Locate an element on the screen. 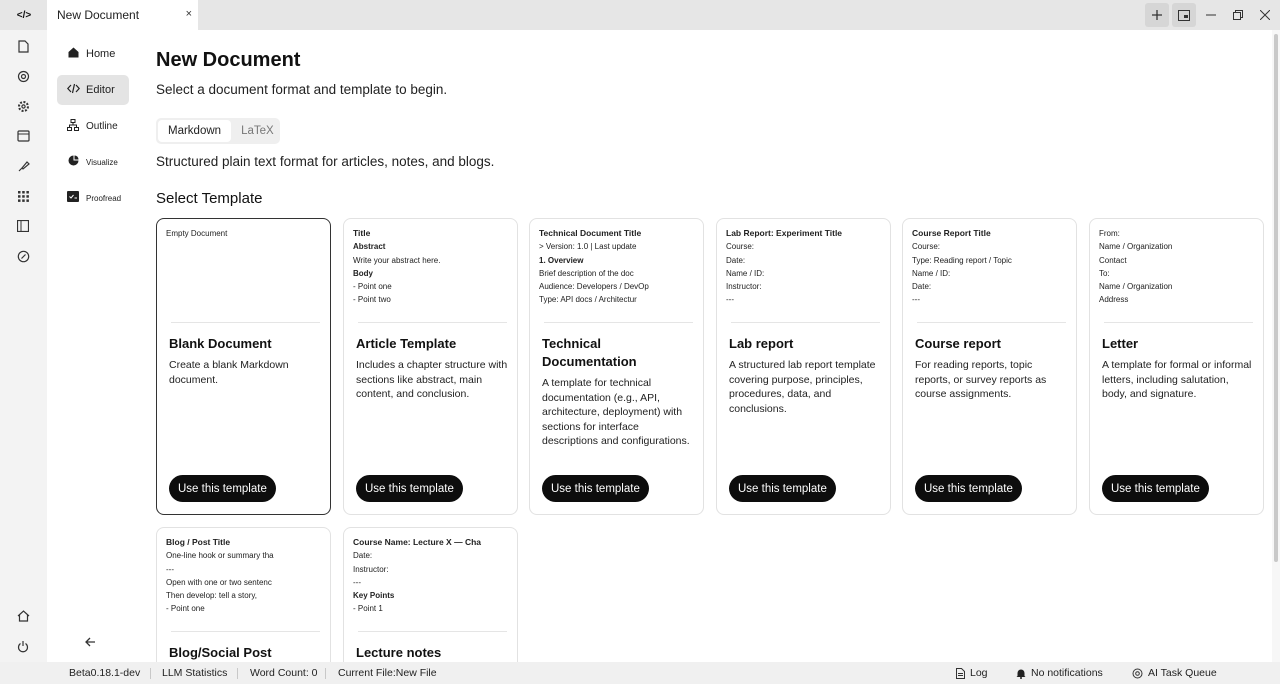  ai-task-queue-button: AI Task Queue is located at coordinates (1174, 673).